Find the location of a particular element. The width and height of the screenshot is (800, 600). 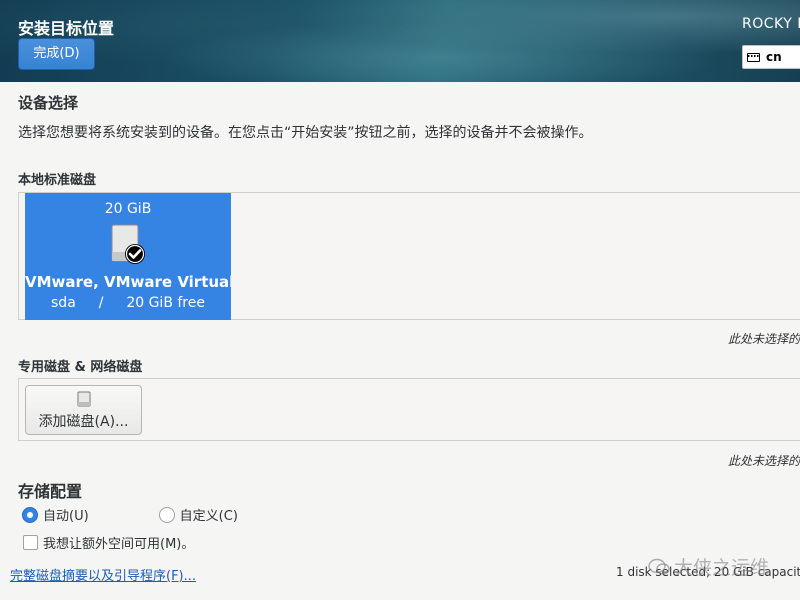

local-disks-title: 本地标准磁盘 is located at coordinates (57, 180).